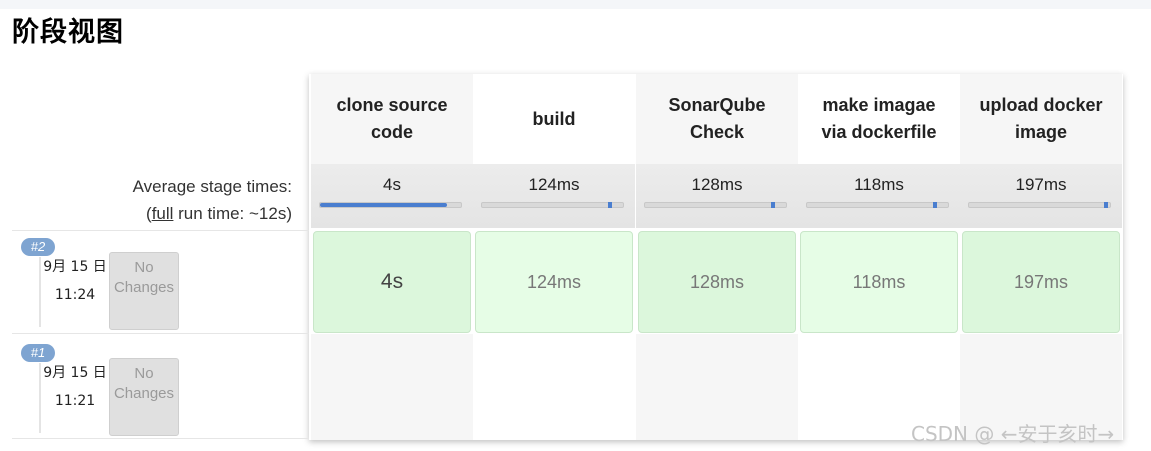  What do you see at coordinates (75, 401) in the screenshot?
I see `run-time: 11:21` at bounding box center [75, 401].